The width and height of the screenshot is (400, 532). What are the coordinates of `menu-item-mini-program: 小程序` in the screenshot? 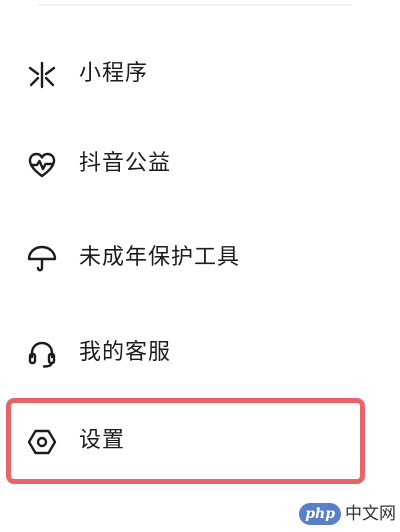 It's located at (200, 74).